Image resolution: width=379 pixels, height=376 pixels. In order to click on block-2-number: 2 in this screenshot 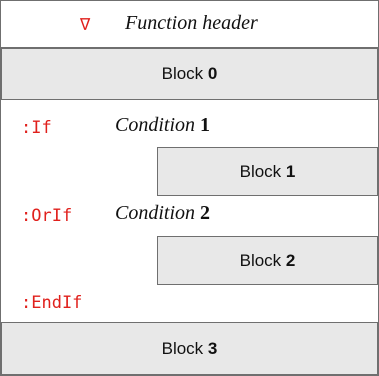, I will do `click(290, 260)`.